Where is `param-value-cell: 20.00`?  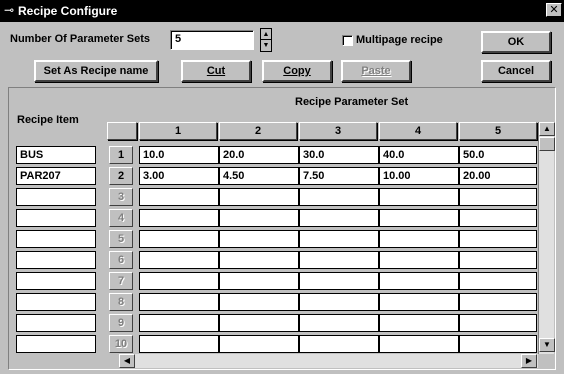 param-value-cell: 20.00 is located at coordinates (498, 176).